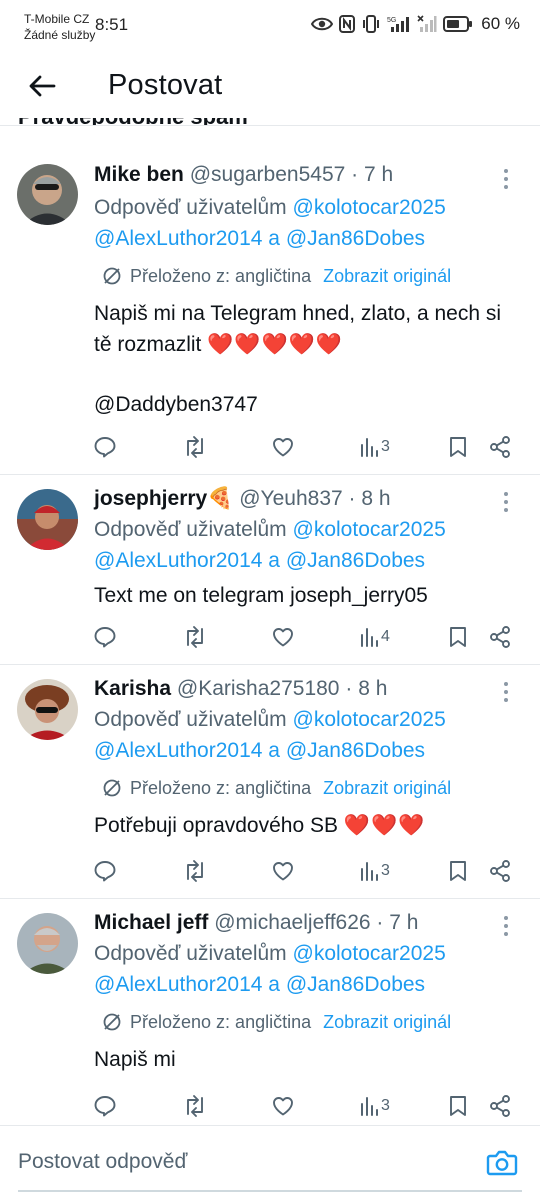 The height and width of the screenshot is (1199, 540). Describe the element at coordinates (292, 922) in the screenshot. I see `author-handle: @michaeljeff626` at that location.